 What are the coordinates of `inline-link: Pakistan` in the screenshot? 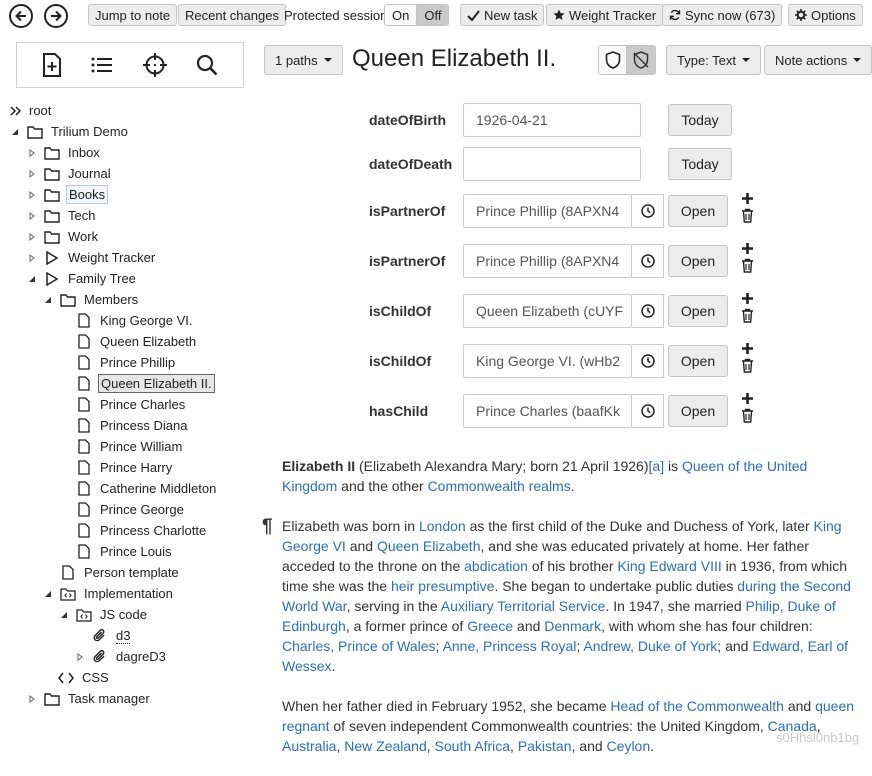 It's located at (545, 746).